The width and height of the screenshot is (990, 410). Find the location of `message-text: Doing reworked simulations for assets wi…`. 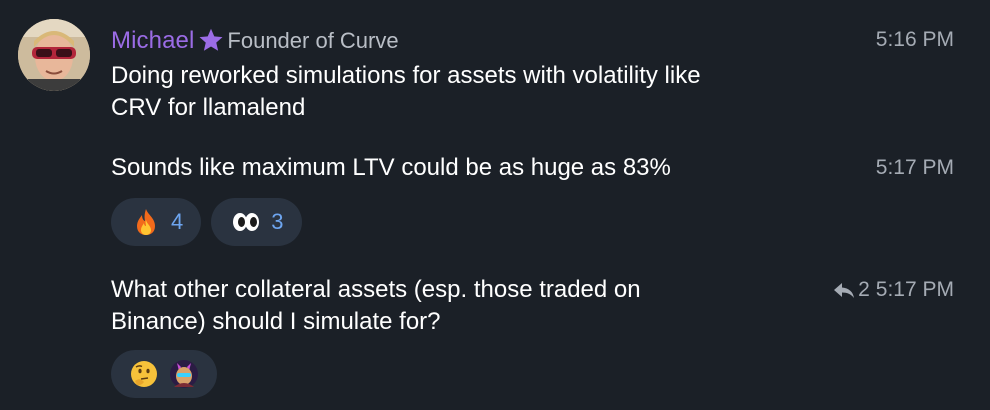

message-text: Doing reworked simulations for assets wi… is located at coordinates (406, 91).